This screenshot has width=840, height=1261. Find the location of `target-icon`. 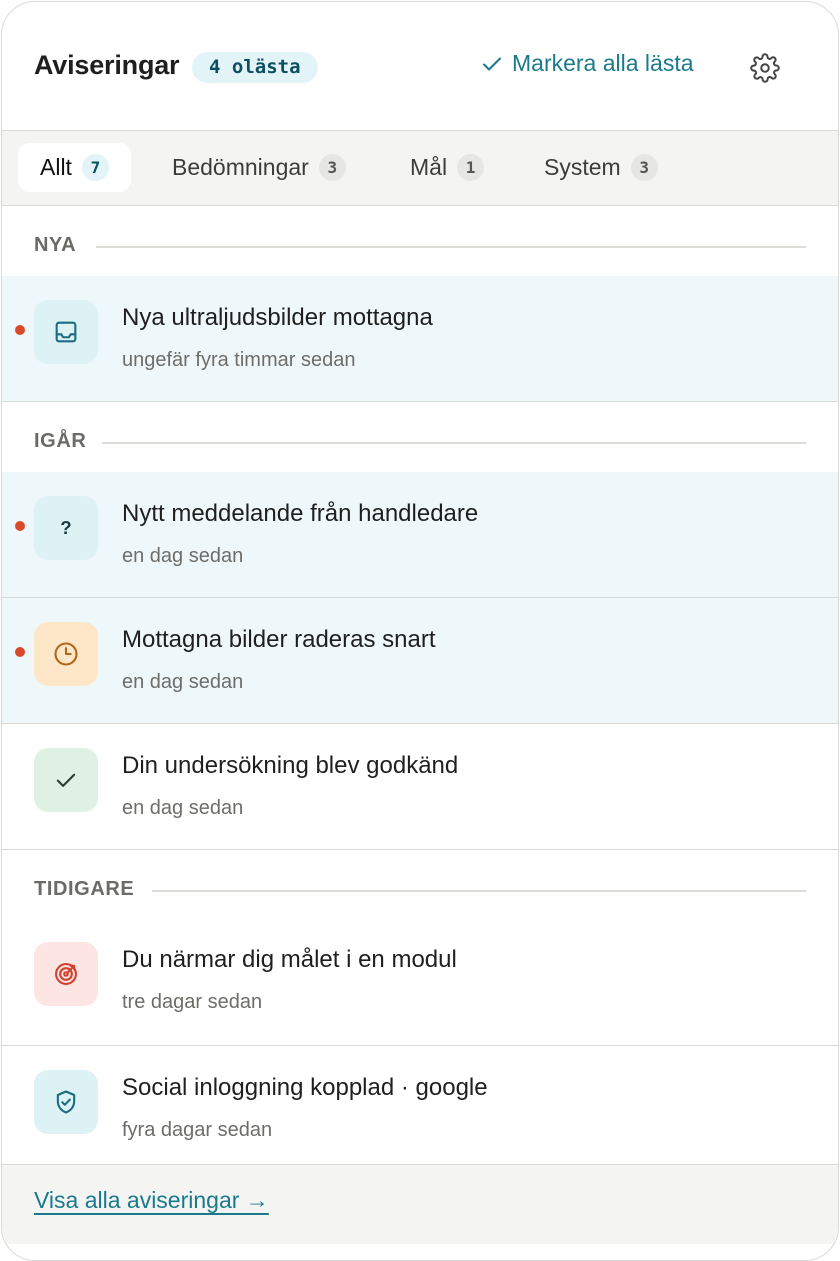

target-icon is located at coordinates (66, 974).